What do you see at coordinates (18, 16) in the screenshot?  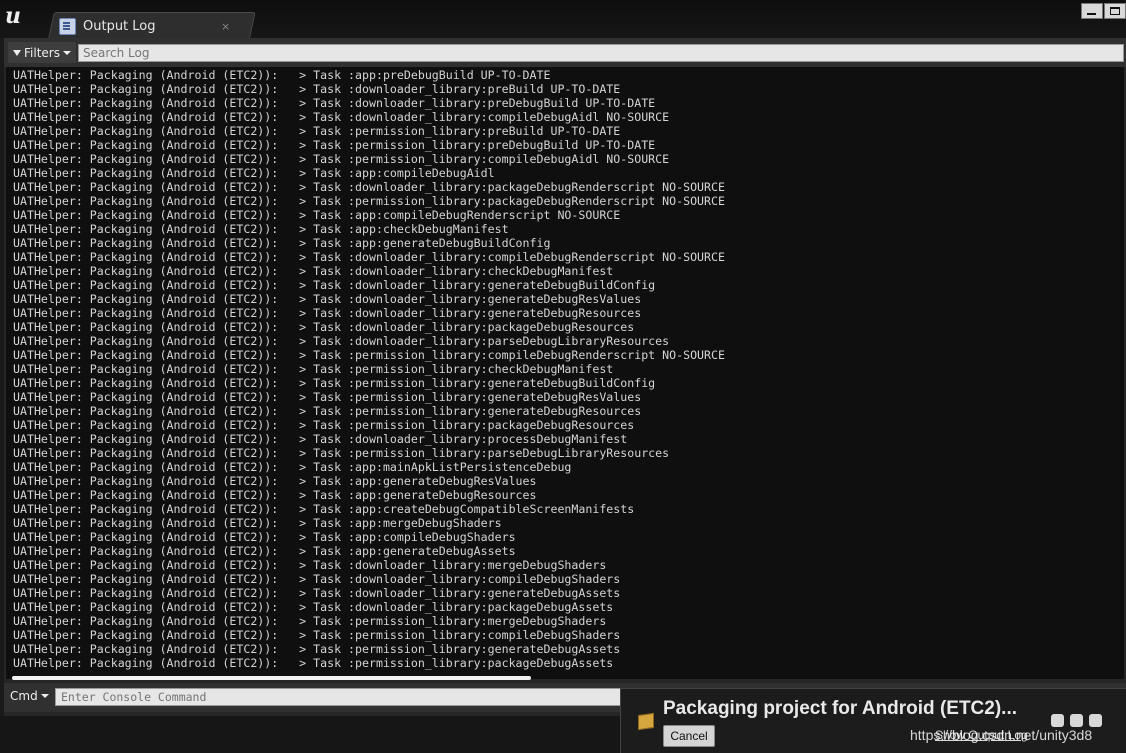 I see `unreal-logo-icon: u` at bounding box center [18, 16].